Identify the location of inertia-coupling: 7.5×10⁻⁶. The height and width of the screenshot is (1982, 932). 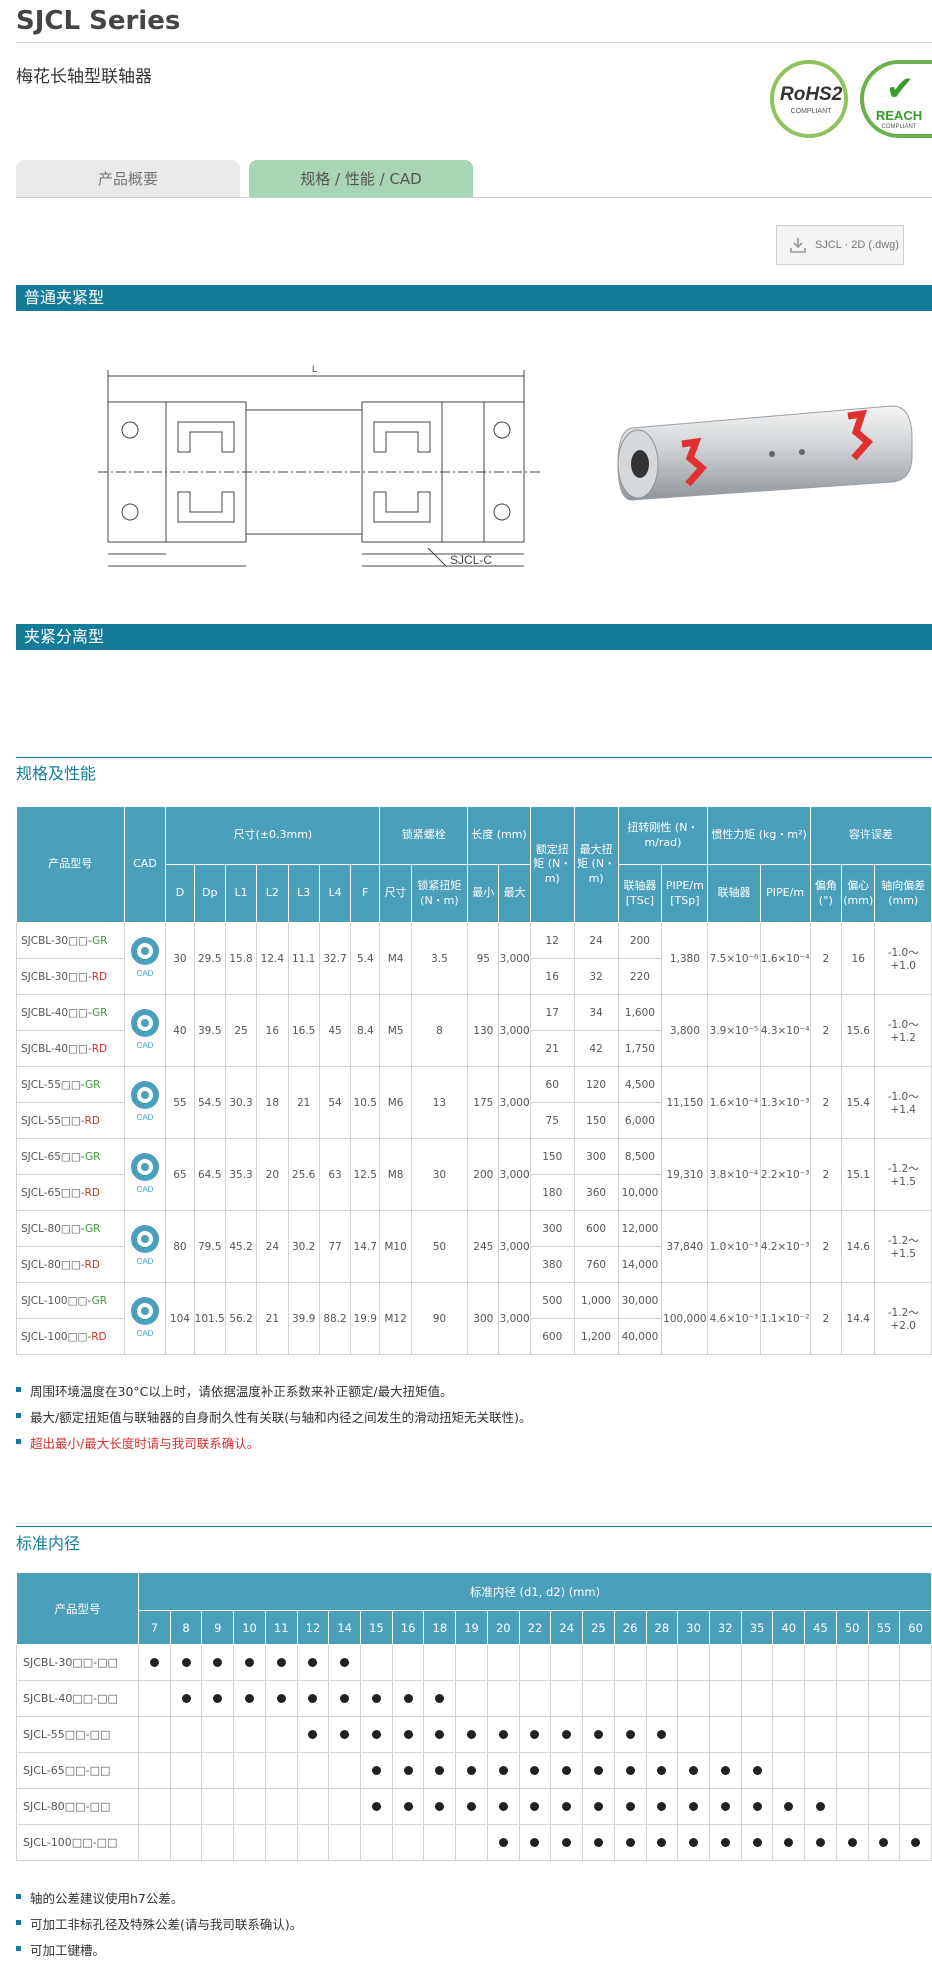
(734, 958).